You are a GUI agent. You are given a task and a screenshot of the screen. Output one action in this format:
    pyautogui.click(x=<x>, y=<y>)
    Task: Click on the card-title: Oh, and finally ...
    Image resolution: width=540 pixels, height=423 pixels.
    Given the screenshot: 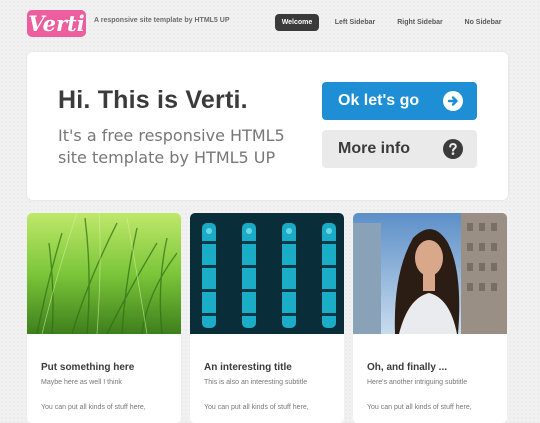 What is the action you would take?
    pyautogui.click(x=407, y=367)
    